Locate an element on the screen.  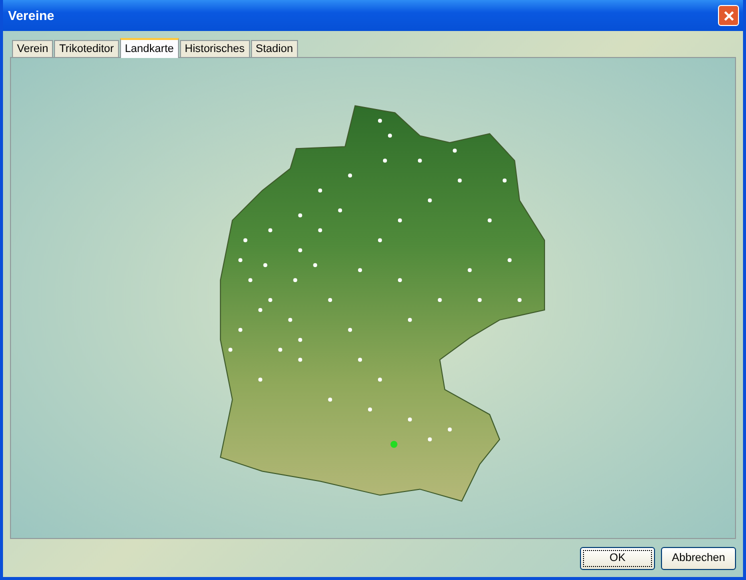
dialog-button: Abbrechen is located at coordinates (698, 558).